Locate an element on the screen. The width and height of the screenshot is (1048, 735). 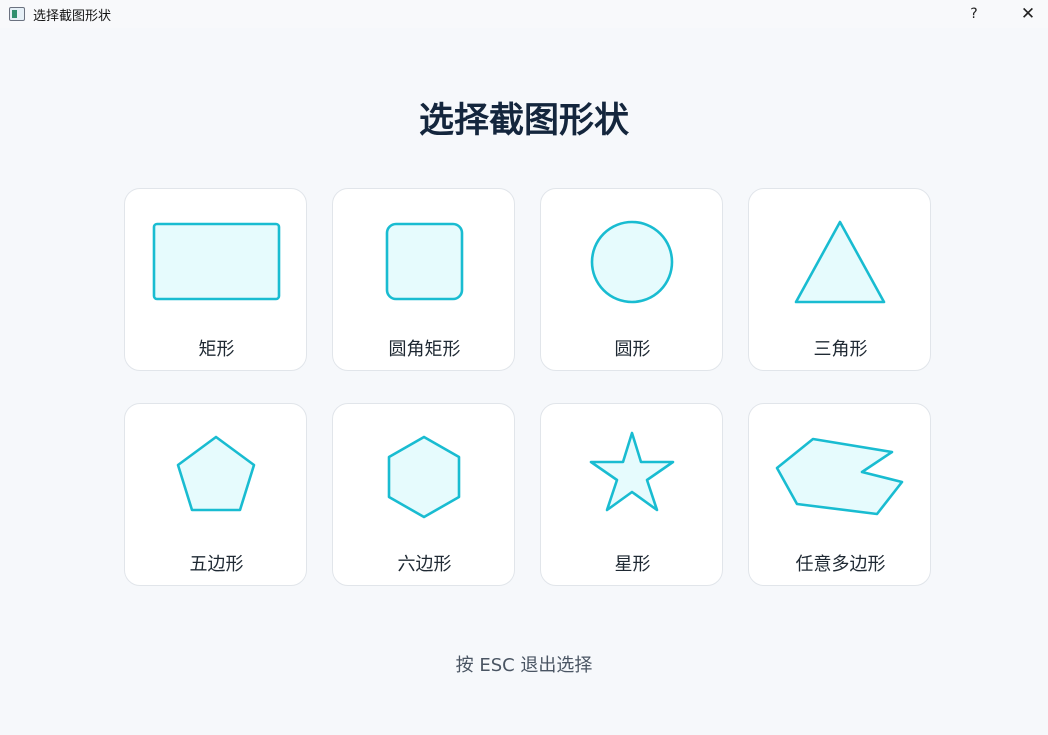
app-icon is located at coordinates (17, 14).